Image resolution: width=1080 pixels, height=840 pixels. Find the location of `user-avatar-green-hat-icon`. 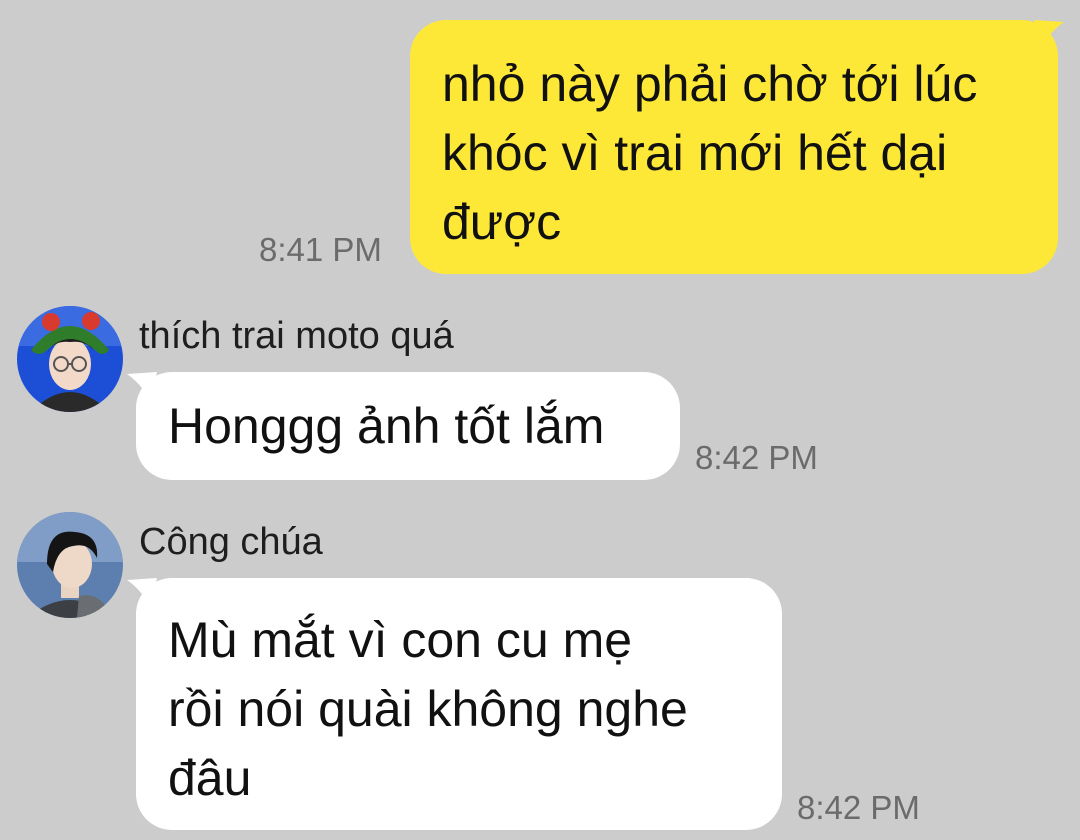

user-avatar-green-hat-icon is located at coordinates (70, 359).